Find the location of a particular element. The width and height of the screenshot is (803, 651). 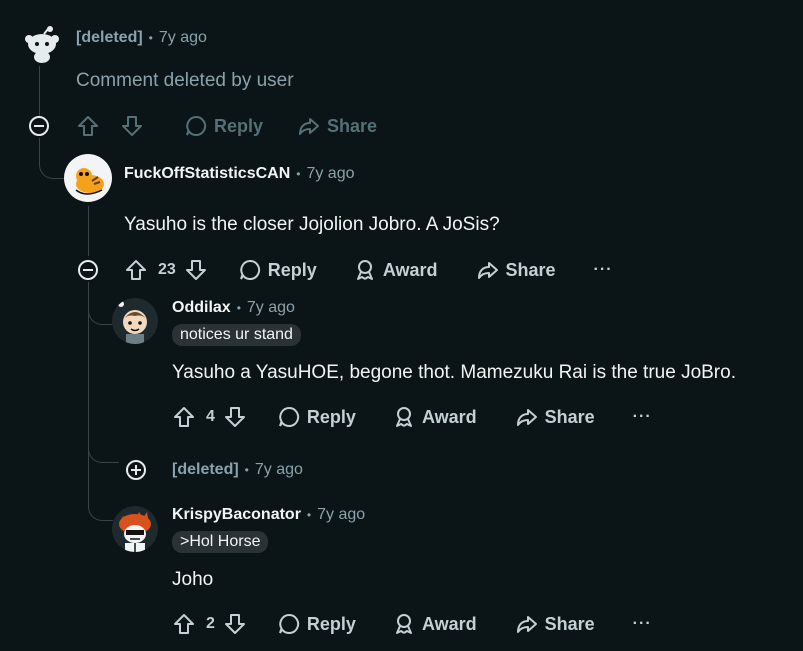

comment-meta: KrispyBaconator • 7y ago is located at coordinates (268, 515).